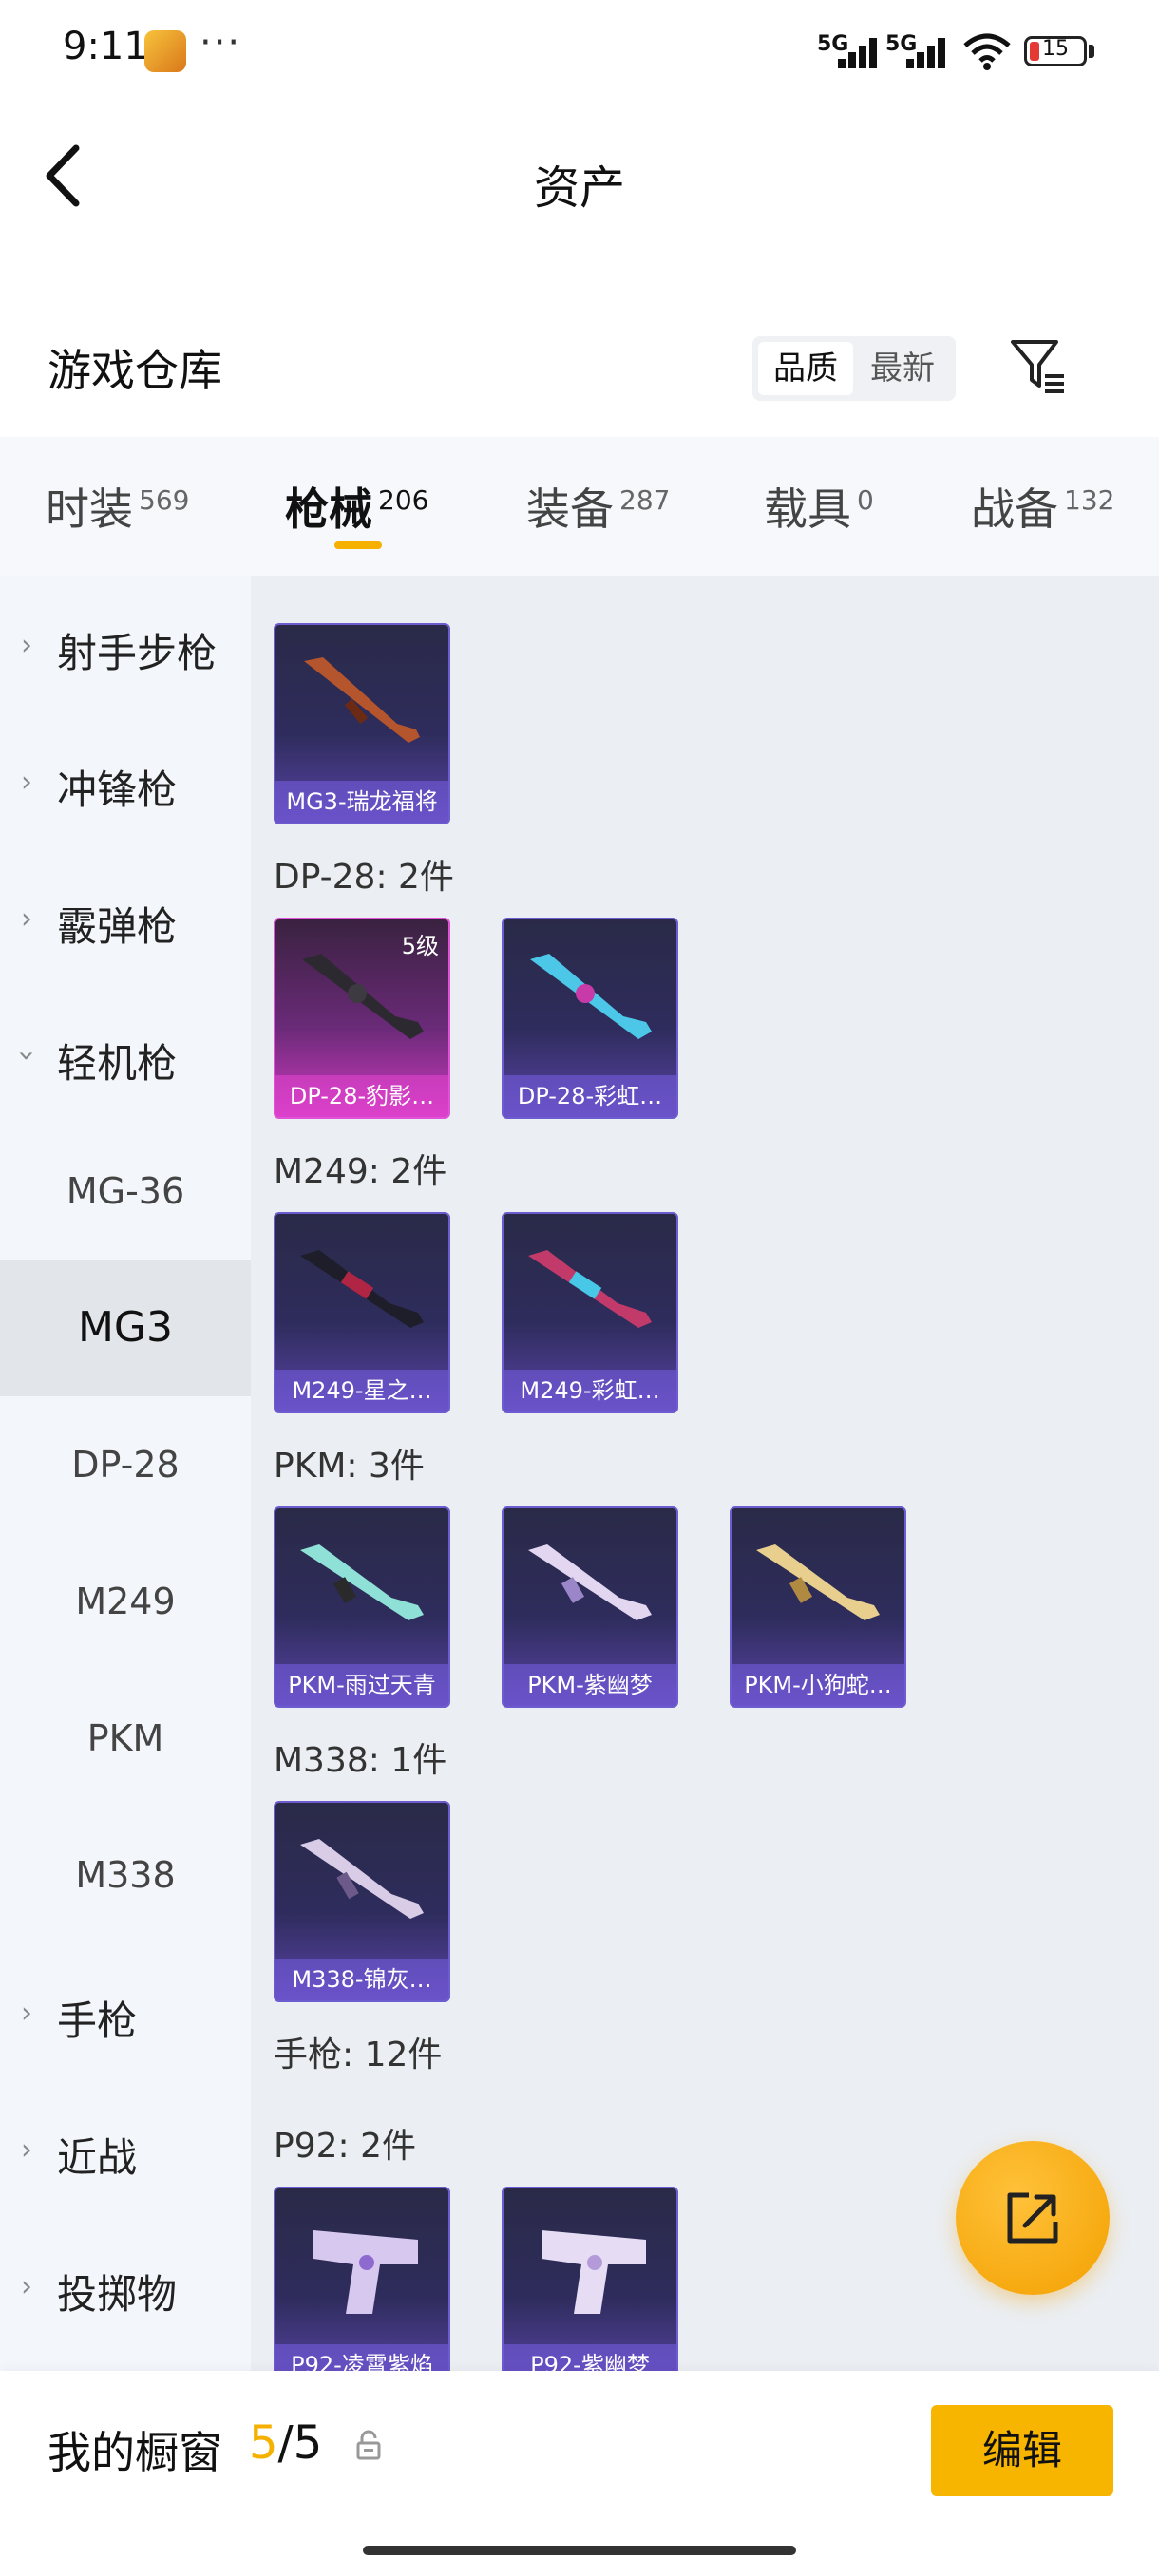 The width and height of the screenshot is (1159, 2576). I want to click on sidebar-item-label: 近战, so click(97, 2157).